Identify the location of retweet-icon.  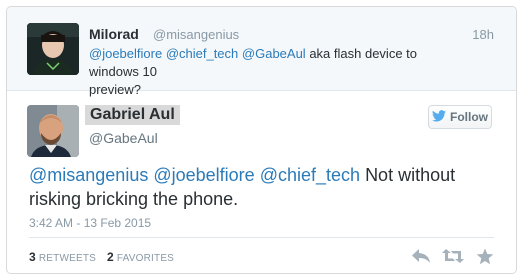
(453, 256).